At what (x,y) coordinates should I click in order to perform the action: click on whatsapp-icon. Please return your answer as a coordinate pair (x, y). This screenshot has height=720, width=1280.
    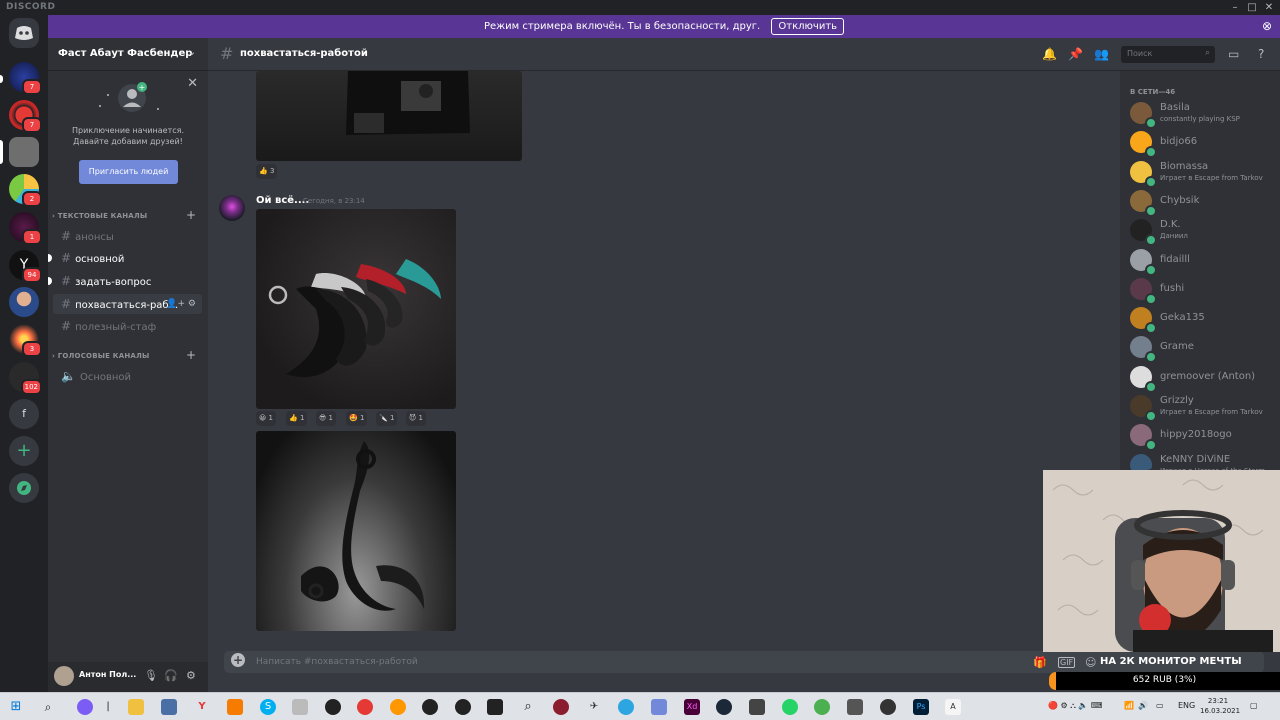
    Looking at the image, I should click on (790, 707).